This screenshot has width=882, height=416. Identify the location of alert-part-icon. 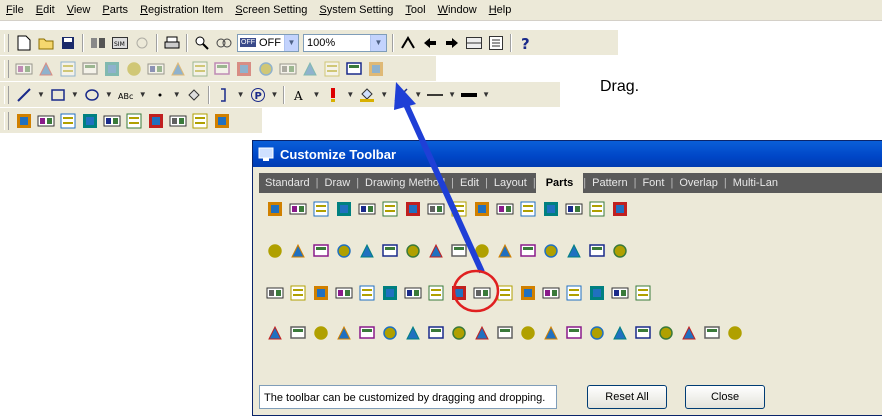
(200, 121).